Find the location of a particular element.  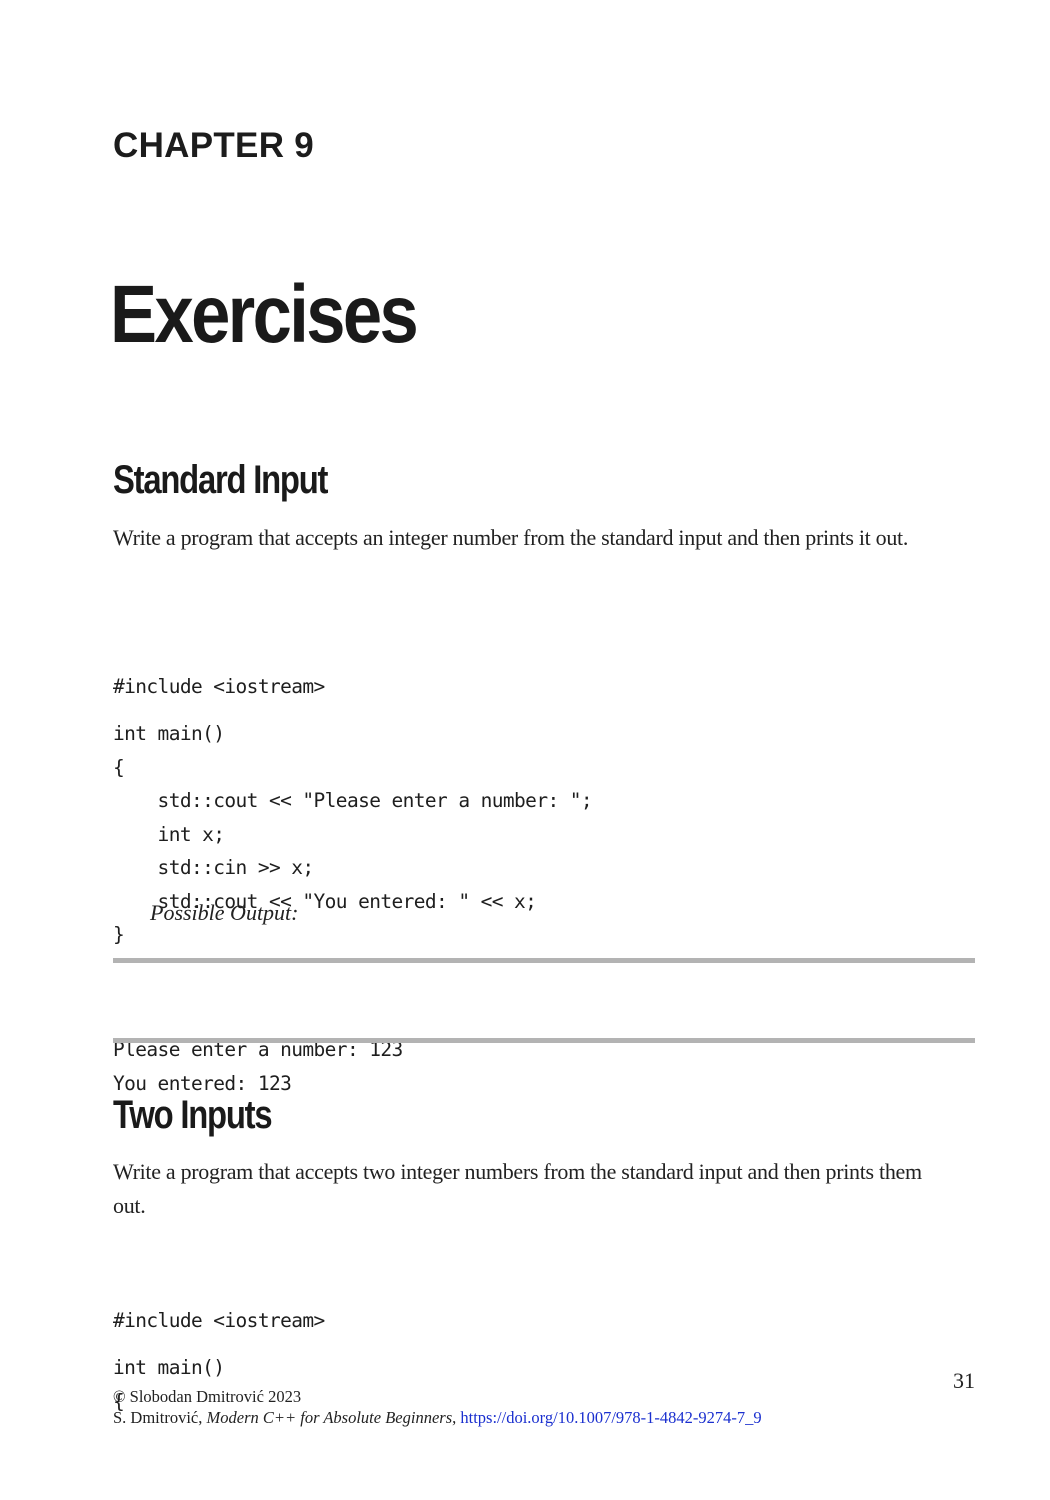

section-heading-standard-input: Standard Input is located at coordinates (220, 480).